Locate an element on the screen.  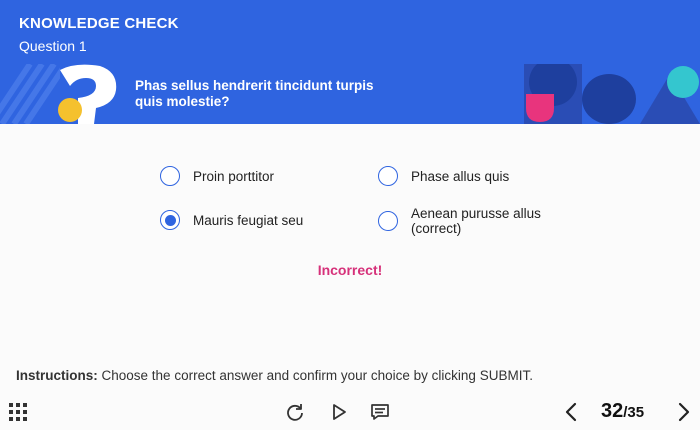
captions-icon is located at coordinates (380, 412).